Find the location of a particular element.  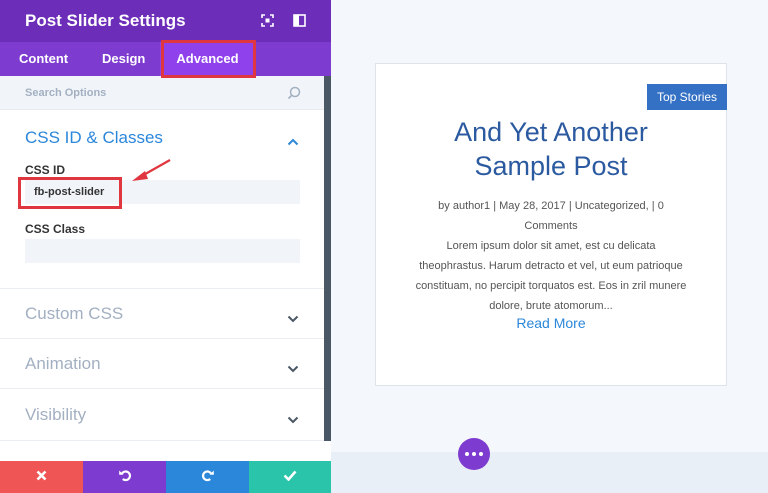

redo-button is located at coordinates (207, 477).